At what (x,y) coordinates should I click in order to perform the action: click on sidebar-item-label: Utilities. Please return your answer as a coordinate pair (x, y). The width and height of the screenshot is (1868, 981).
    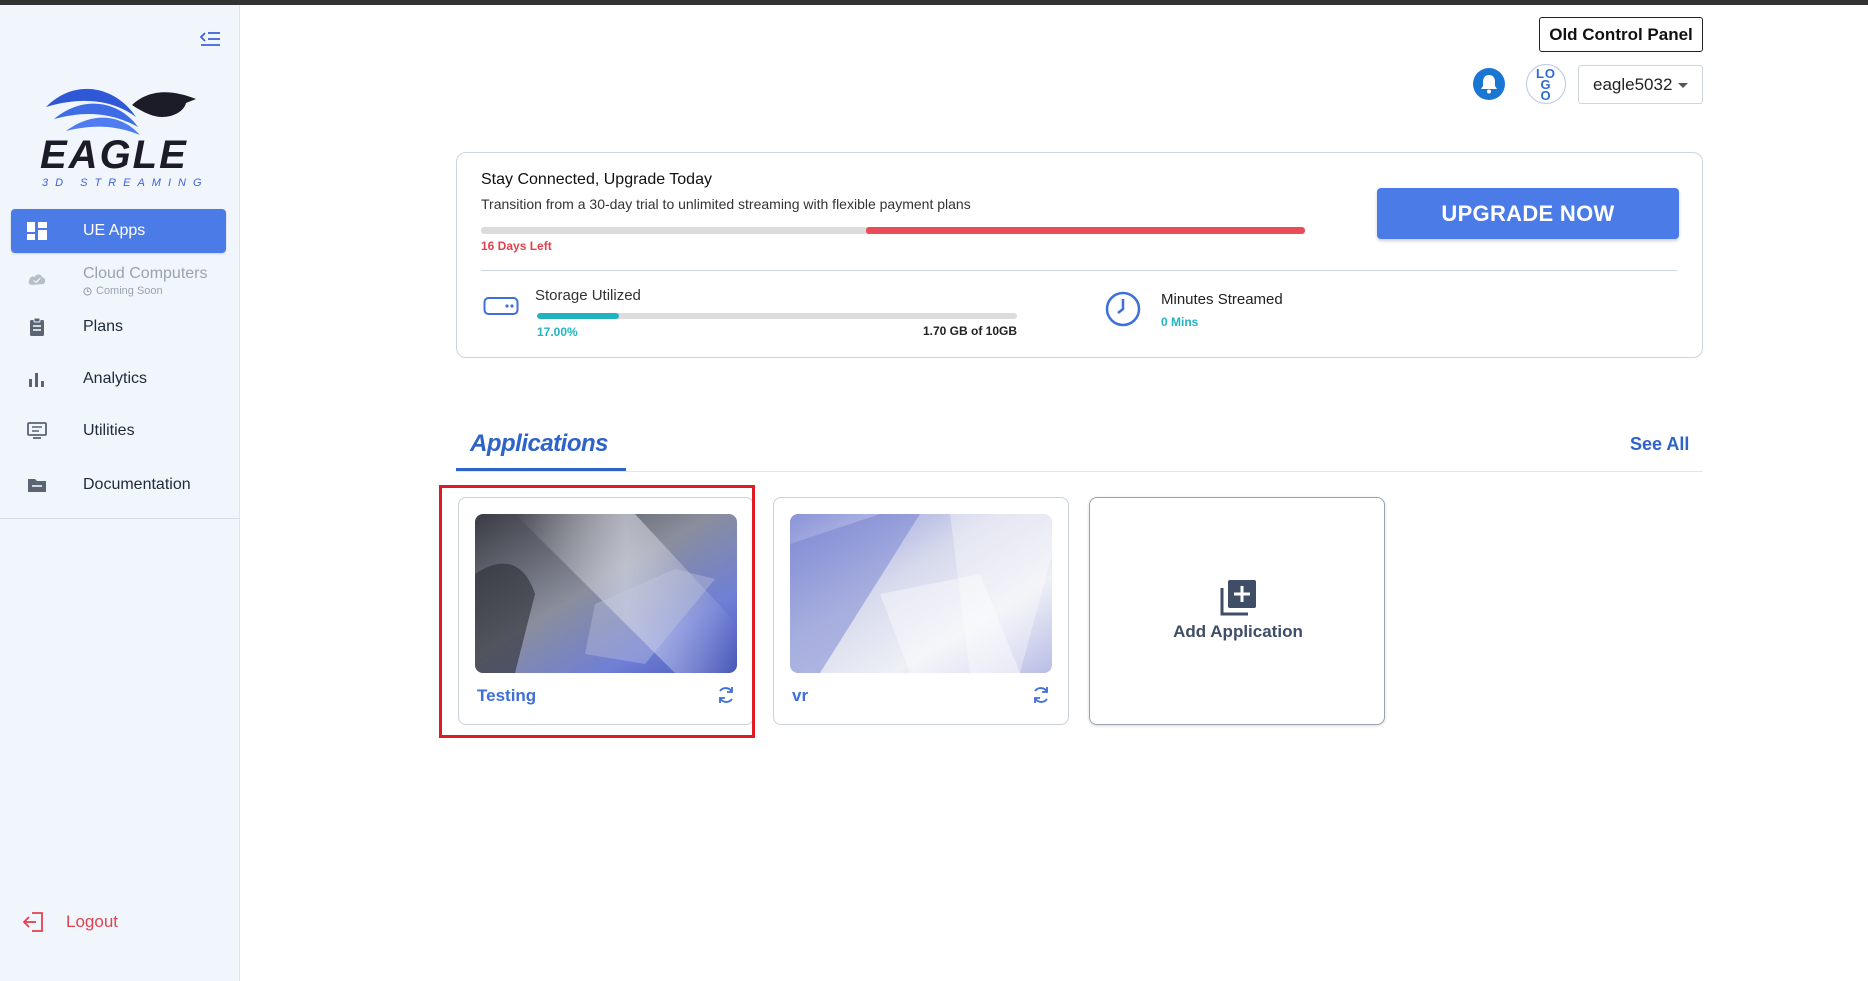
    Looking at the image, I should click on (109, 430).